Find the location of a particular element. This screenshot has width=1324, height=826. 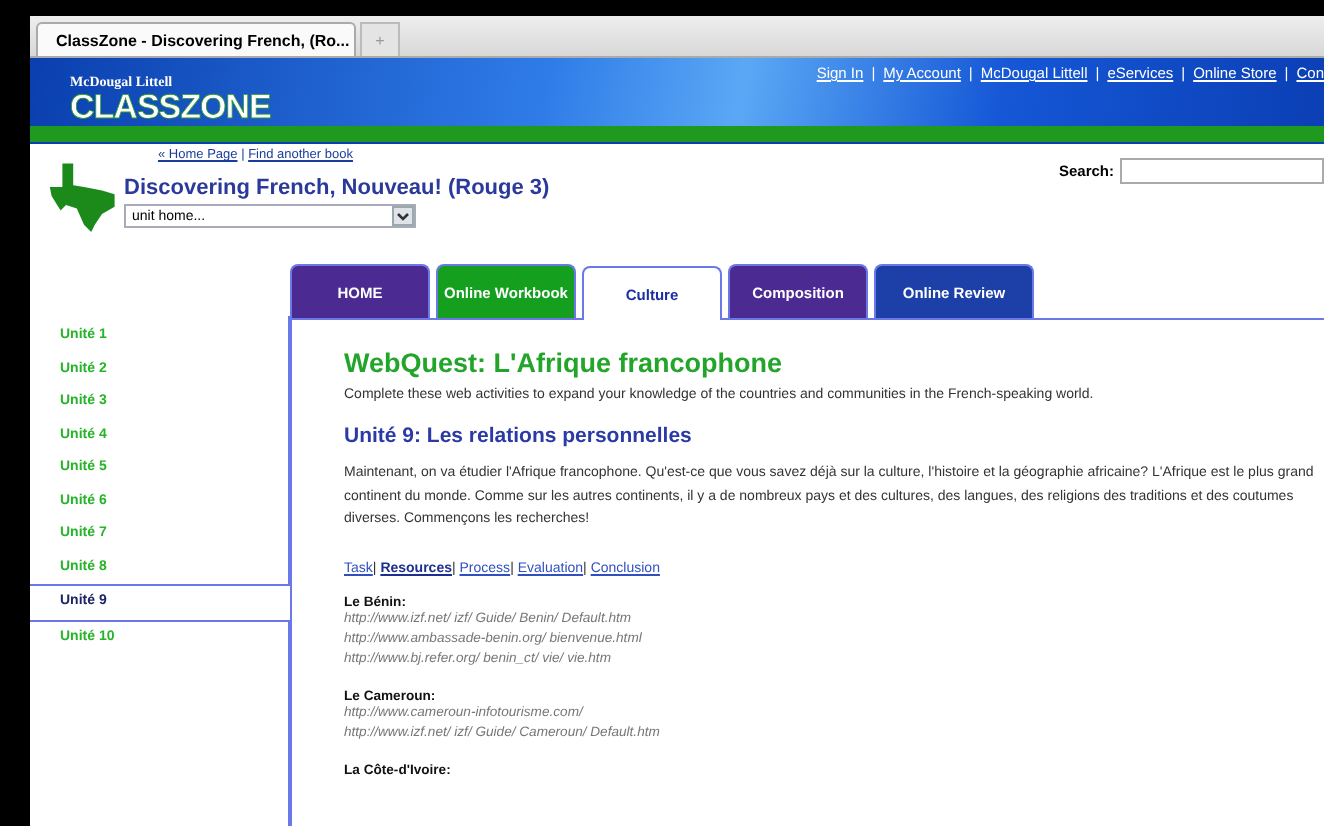

texas-map-icon is located at coordinates (84, 196).